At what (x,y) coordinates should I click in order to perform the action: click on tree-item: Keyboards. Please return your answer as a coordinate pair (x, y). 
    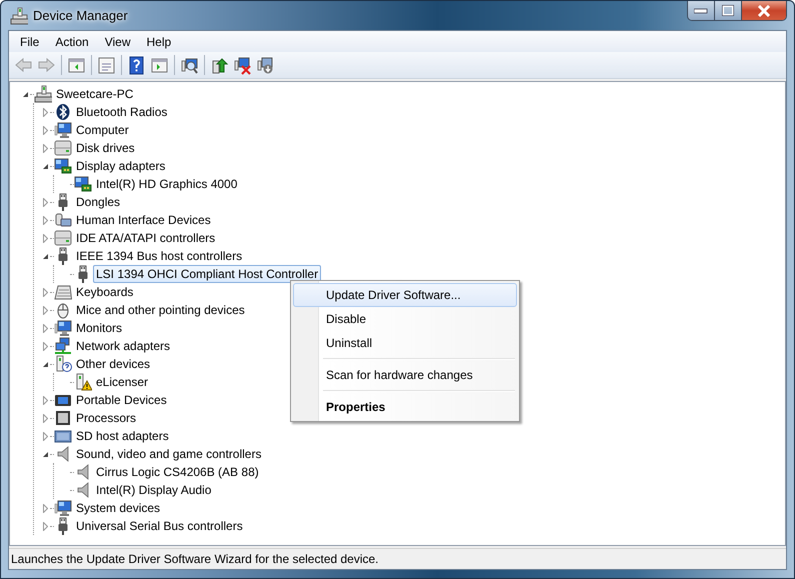
    Looking at the image, I should click on (104, 292).